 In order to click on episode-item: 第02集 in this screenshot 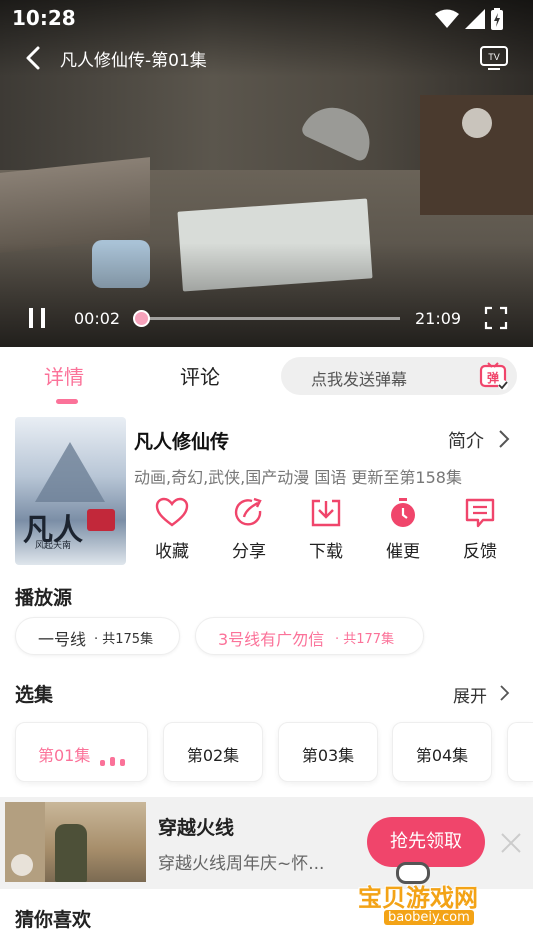, I will do `click(213, 752)`.